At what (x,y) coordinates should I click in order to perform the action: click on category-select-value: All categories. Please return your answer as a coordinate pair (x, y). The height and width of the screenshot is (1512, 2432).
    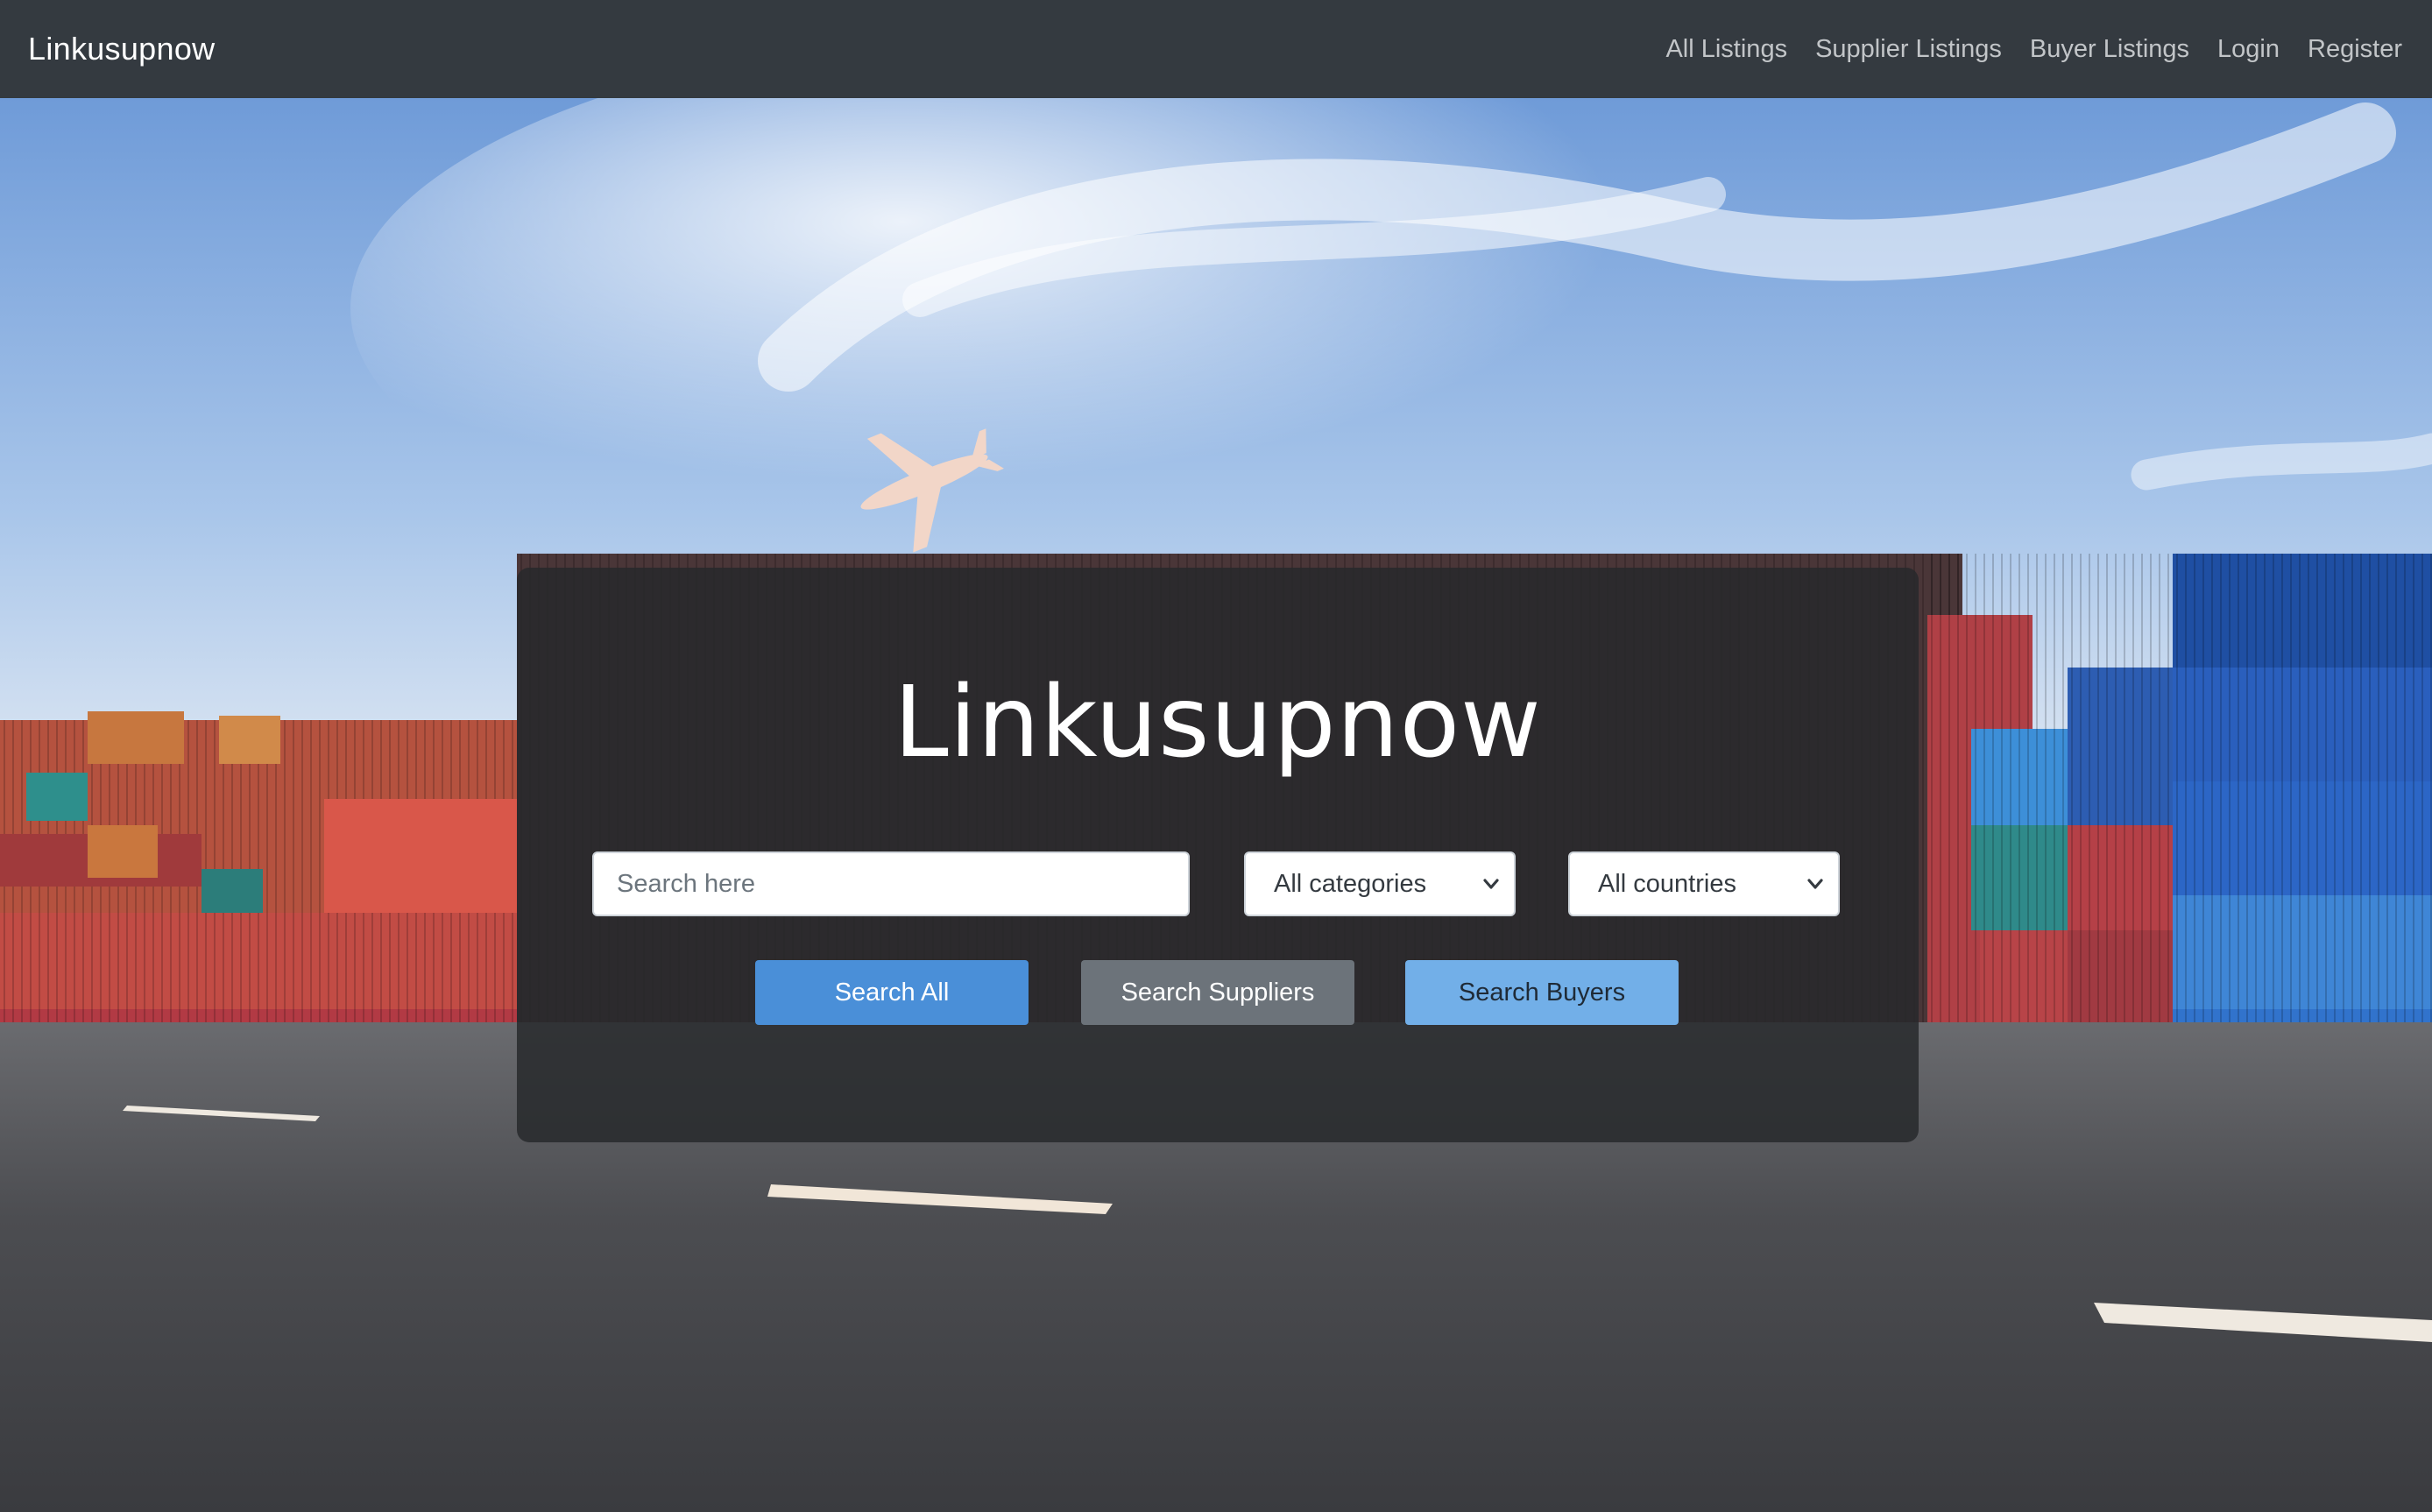
    Looking at the image, I should click on (1351, 884).